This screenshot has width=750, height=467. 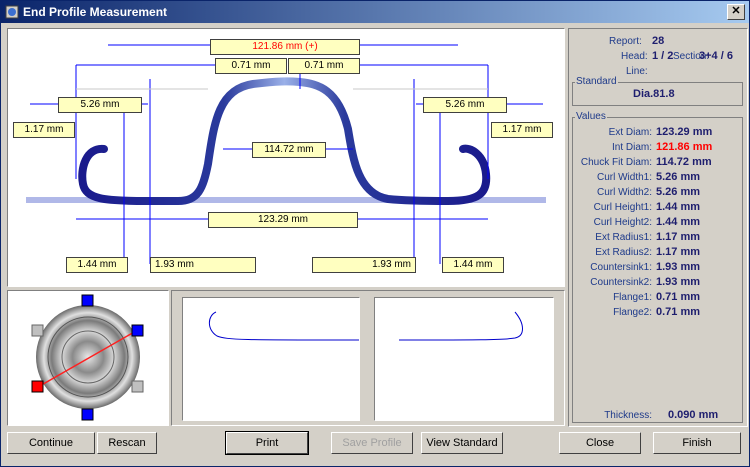 I want to click on value-number: 121.86 mm, so click(x=684, y=147).